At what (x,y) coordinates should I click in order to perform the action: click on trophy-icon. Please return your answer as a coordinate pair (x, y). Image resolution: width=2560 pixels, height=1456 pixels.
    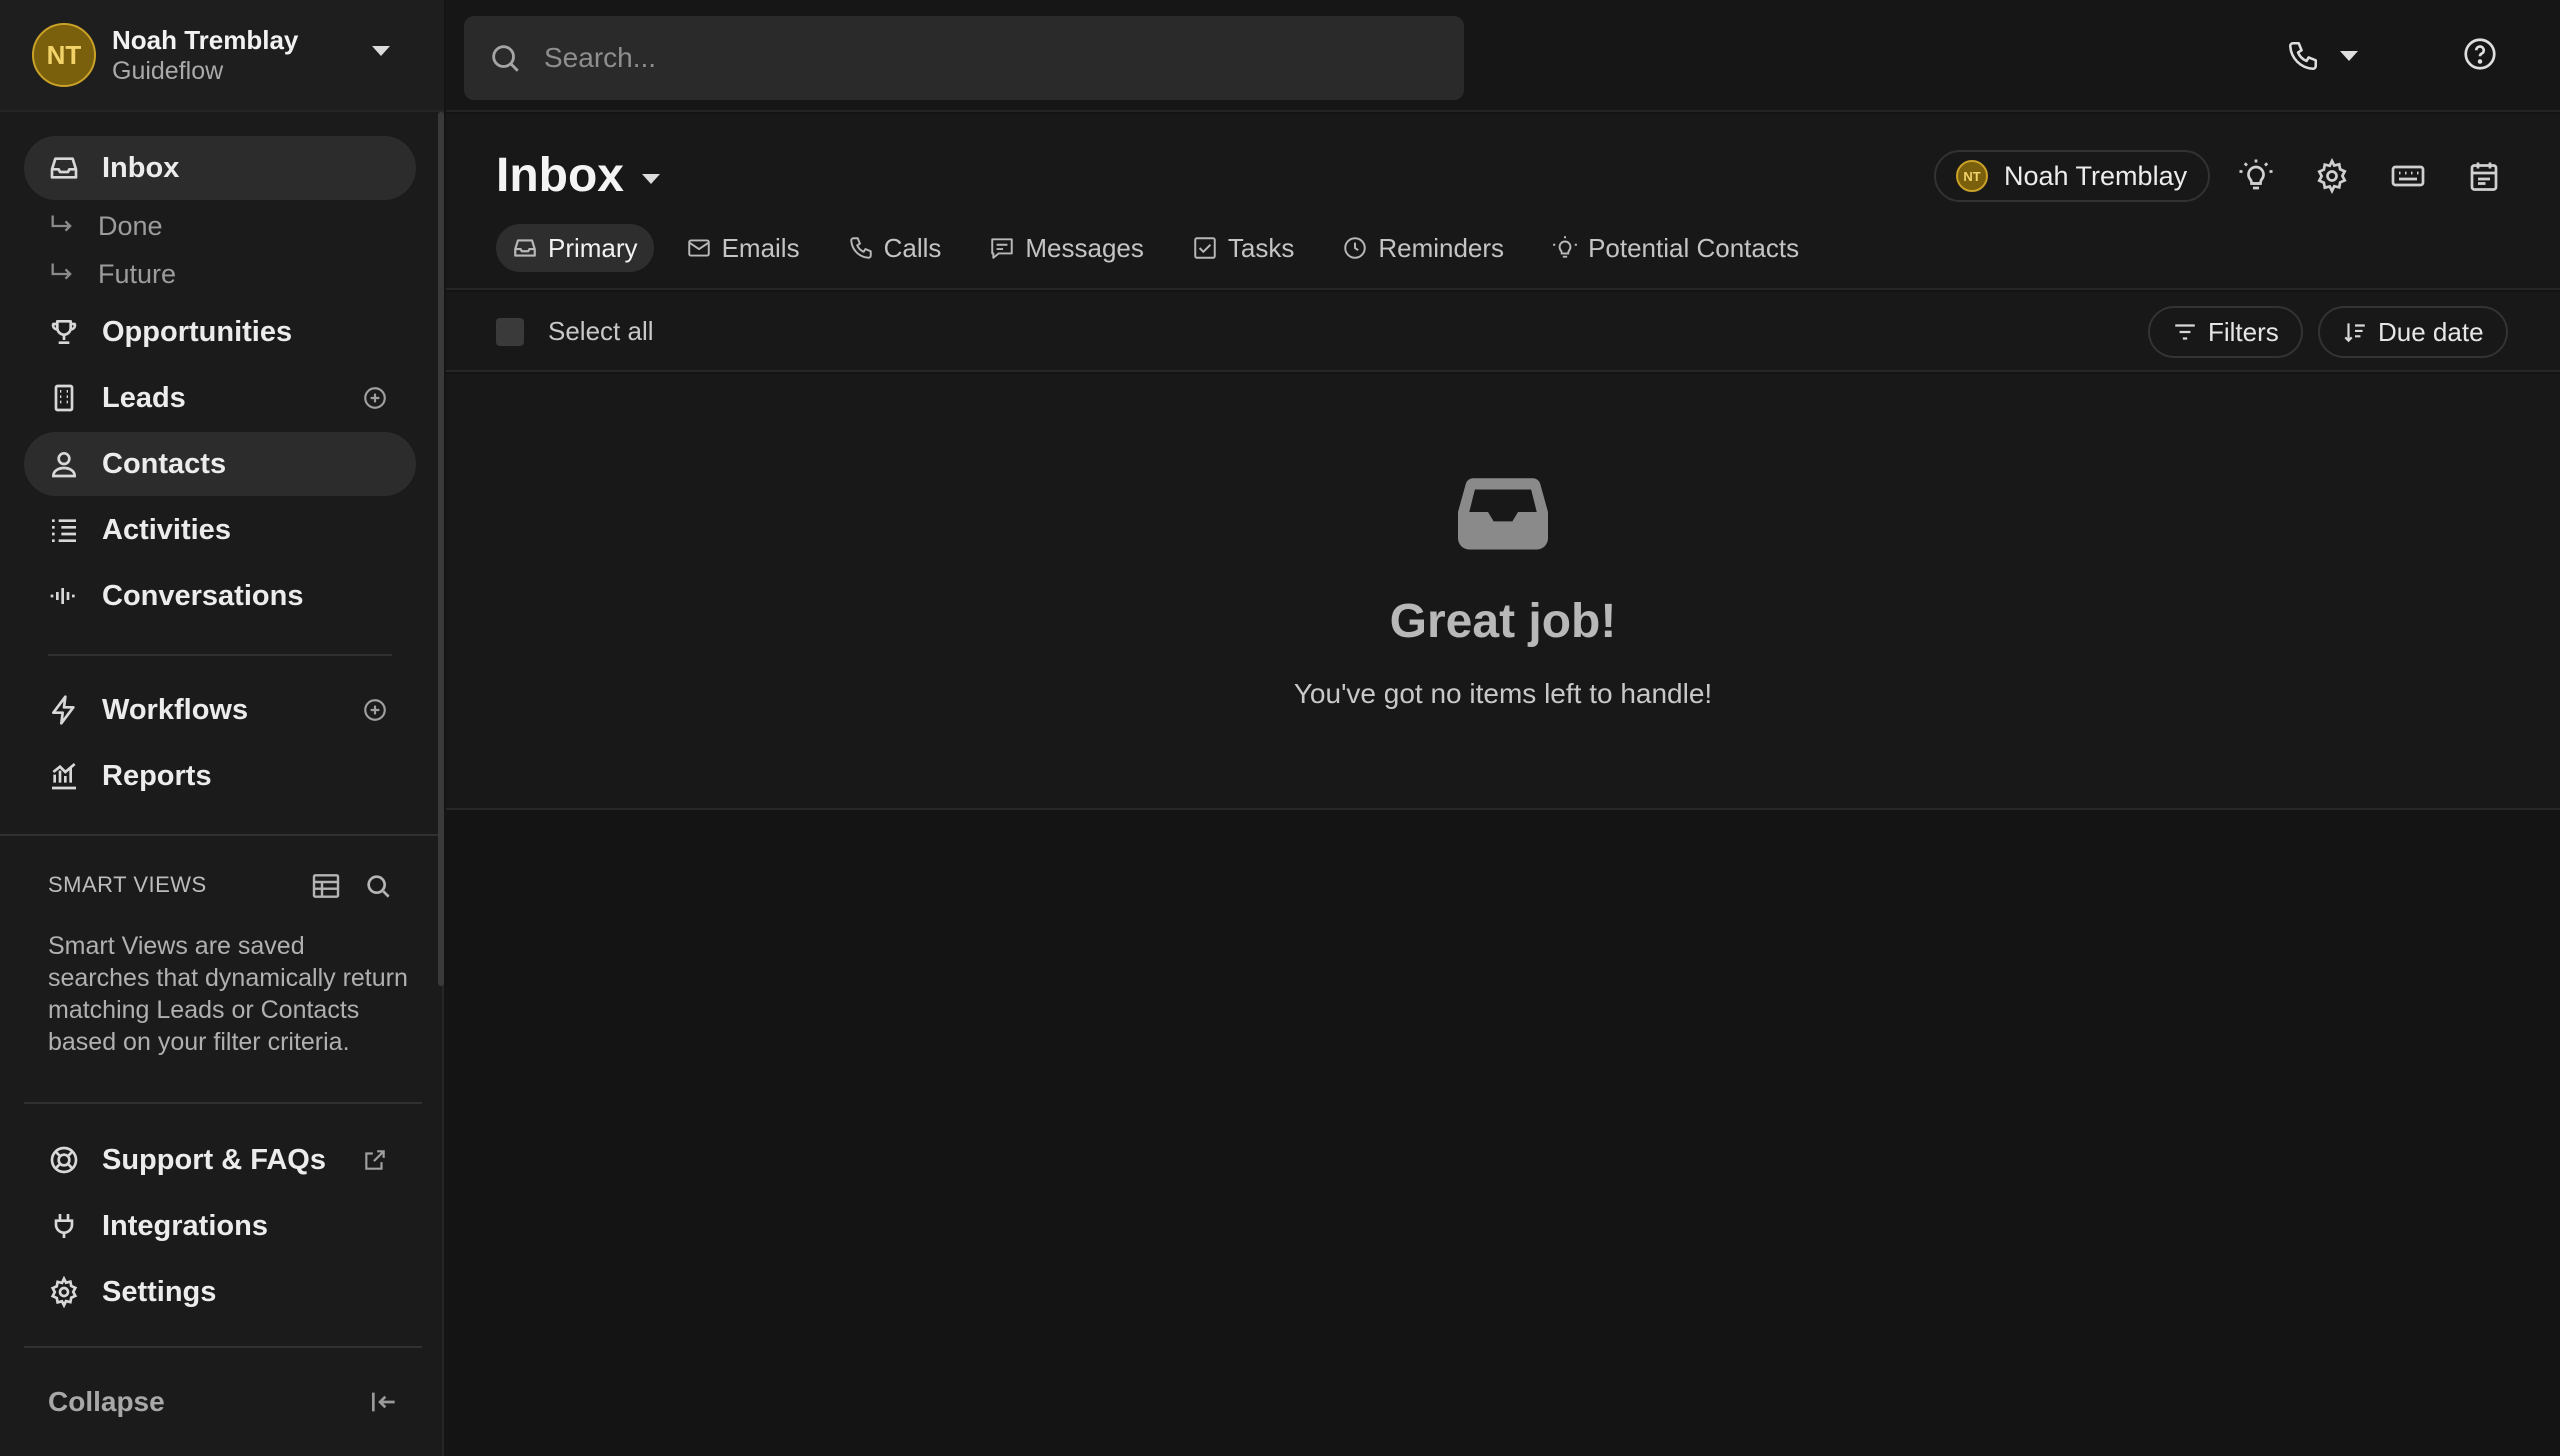
    Looking at the image, I should click on (64, 332).